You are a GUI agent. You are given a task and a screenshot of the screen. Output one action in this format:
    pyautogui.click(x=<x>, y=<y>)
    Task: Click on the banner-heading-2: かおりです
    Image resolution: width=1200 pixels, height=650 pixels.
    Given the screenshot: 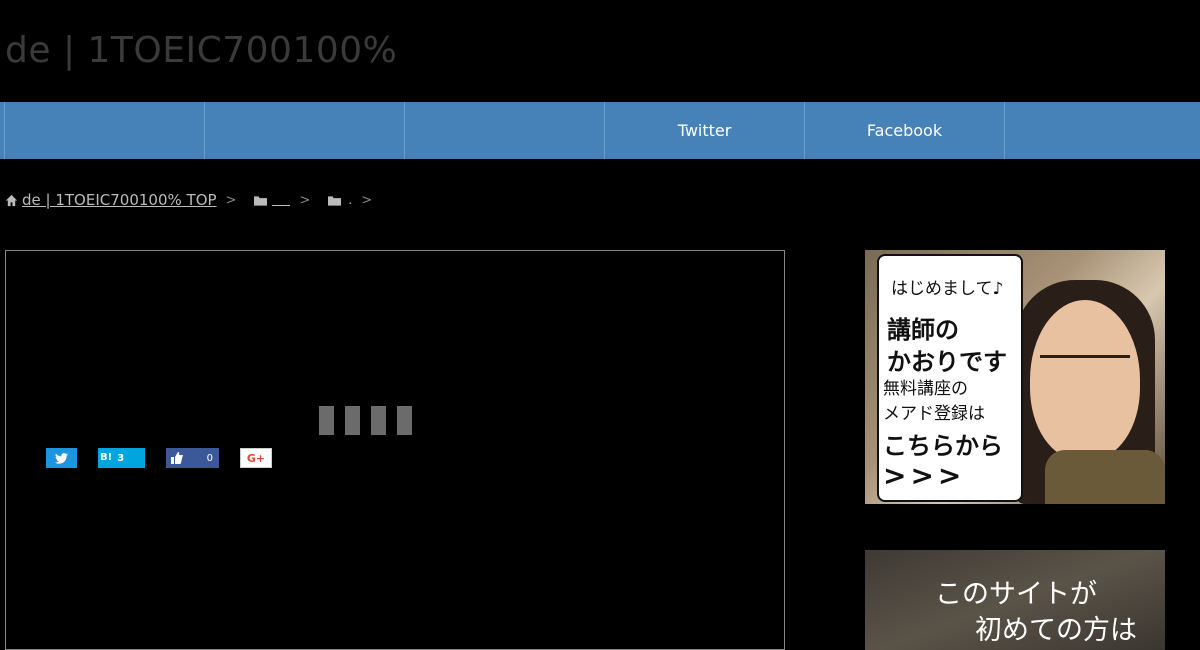 What is the action you would take?
    pyautogui.click(x=947, y=362)
    